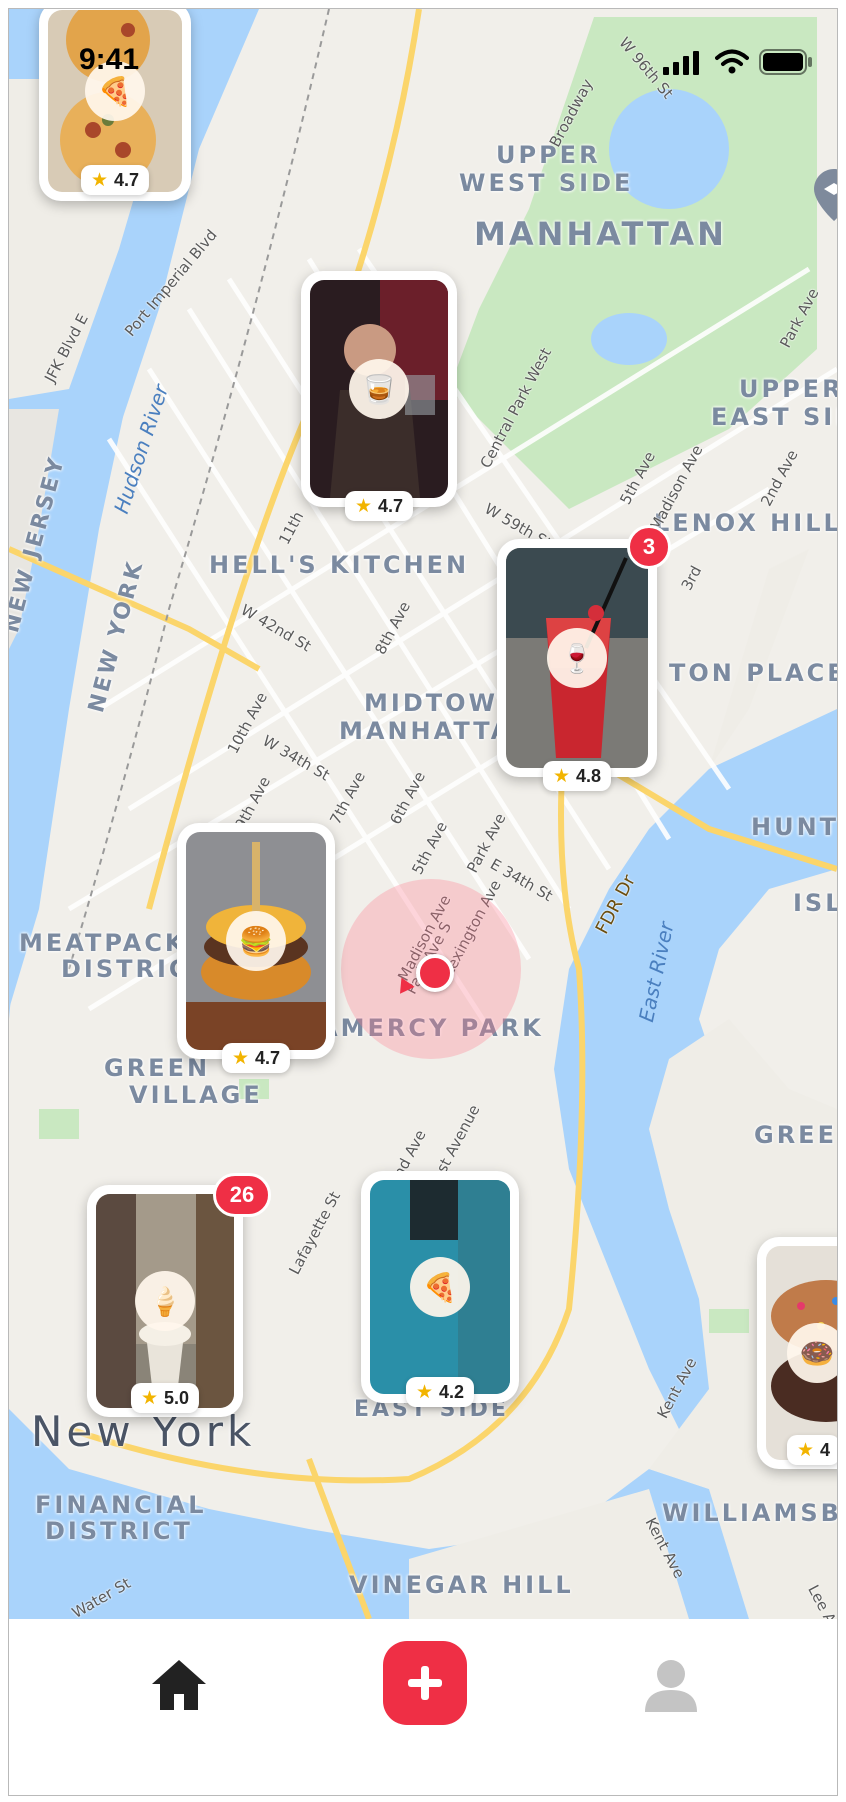 Image resolution: width=846 pixels, height=1802 pixels. I want to click on home-icon, so click(179, 1685).